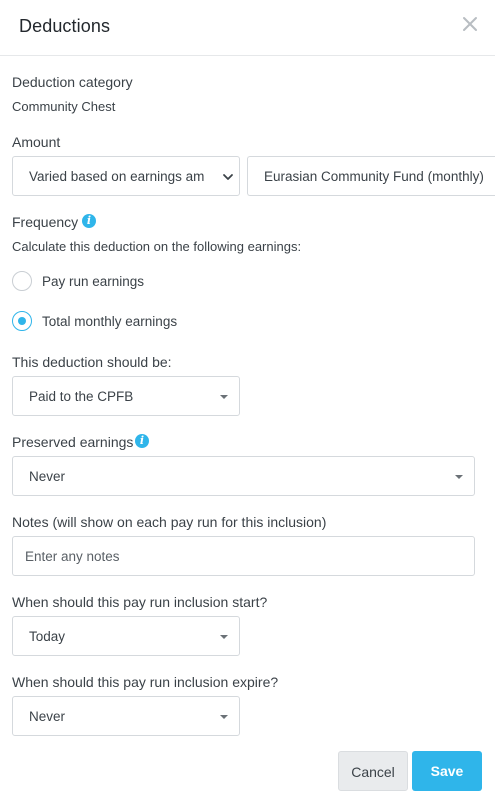 Image resolution: width=495 pixels, height=801 pixels. What do you see at coordinates (117, 176) in the screenshot?
I see `amount-type-value: Varied based on earnings am` at bounding box center [117, 176].